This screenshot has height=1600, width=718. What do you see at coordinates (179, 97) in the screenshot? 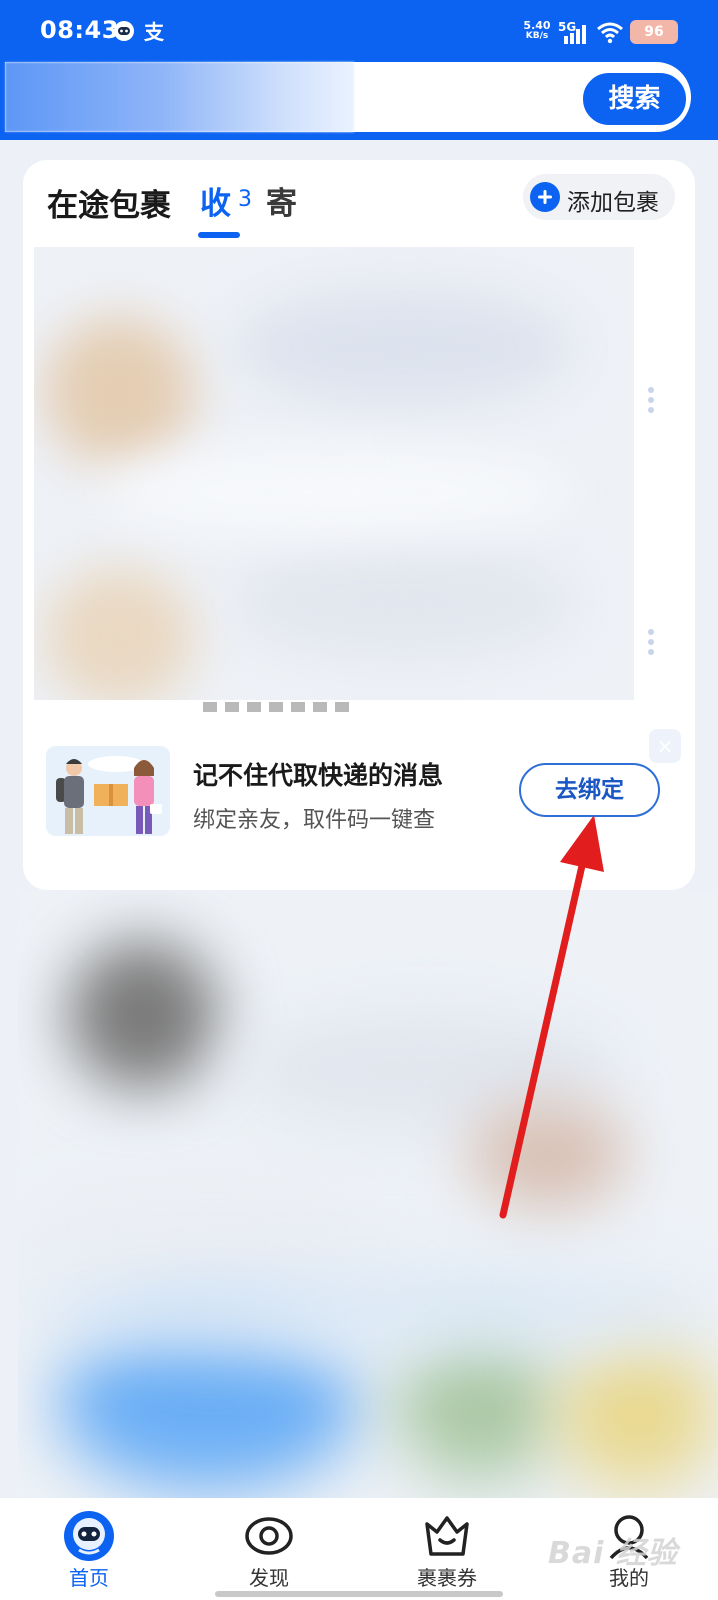
I see `search-input-redacted` at bounding box center [179, 97].